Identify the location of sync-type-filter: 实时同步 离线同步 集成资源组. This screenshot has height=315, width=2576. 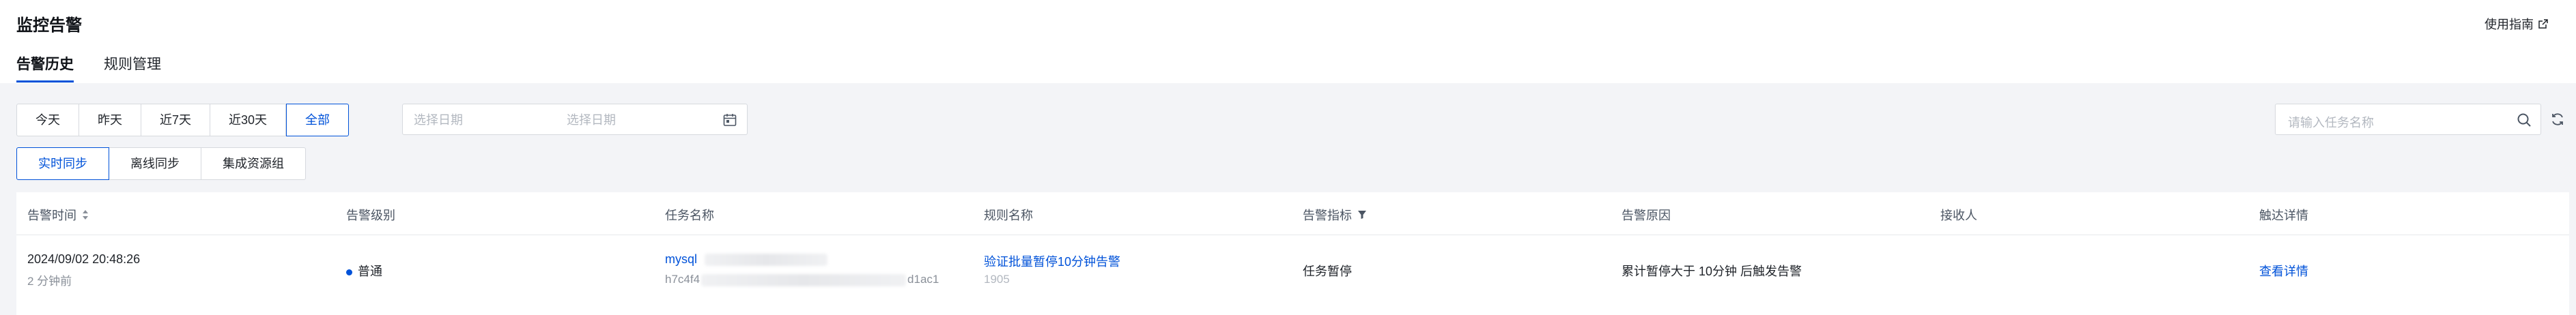
(161, 163).